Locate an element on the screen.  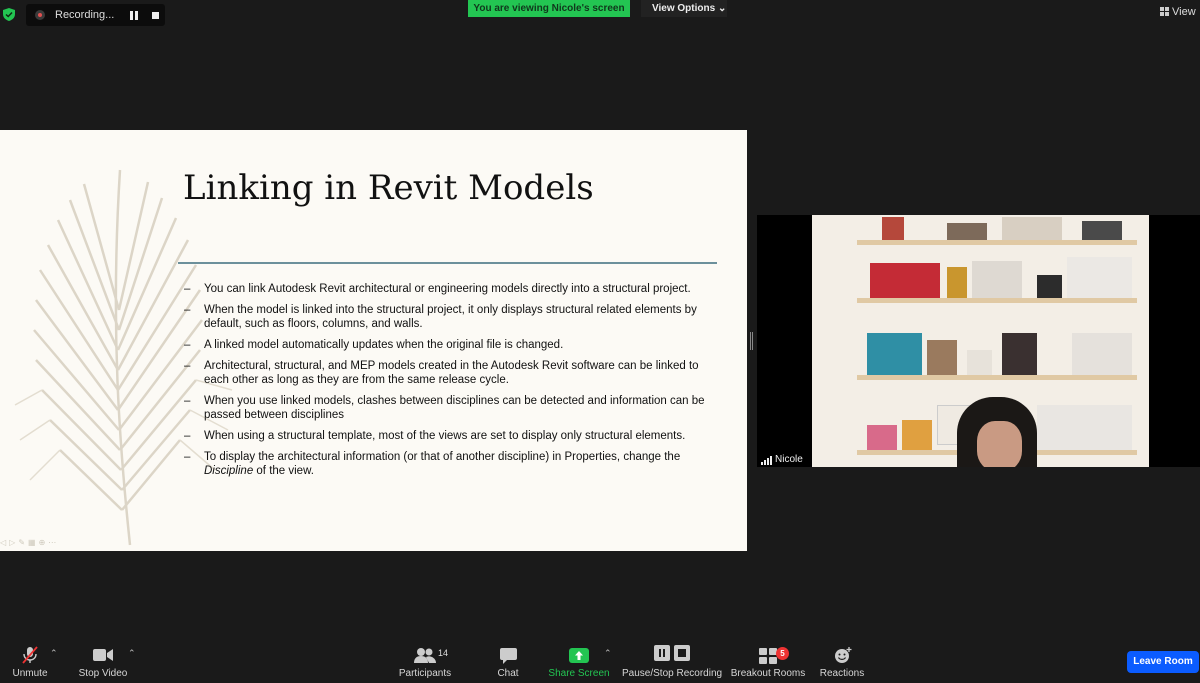
chat-bubble-icon is located at coordinates (508, 656).